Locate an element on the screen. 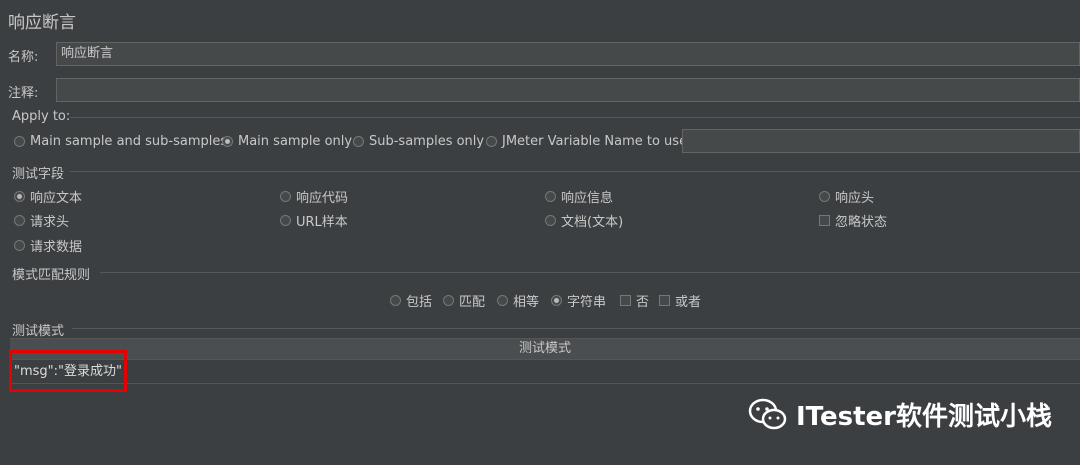 The width and height of the screenshot is (1080, 465). watermark: ITester软件测试小栈 is located at coordinates (900, 414).